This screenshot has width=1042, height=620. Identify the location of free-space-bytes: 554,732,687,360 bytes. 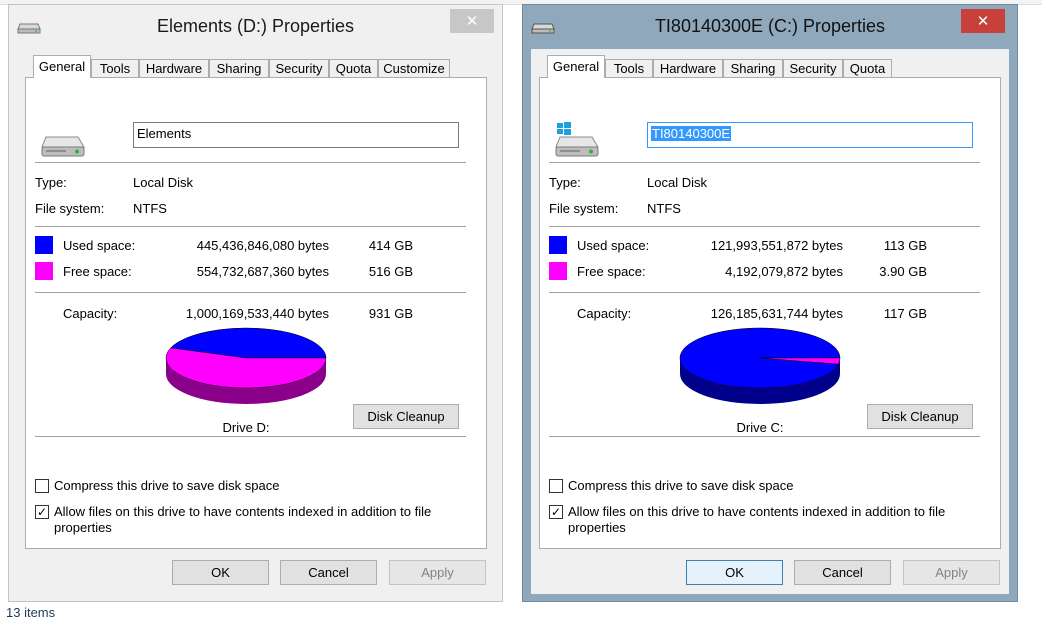
(262, 271).